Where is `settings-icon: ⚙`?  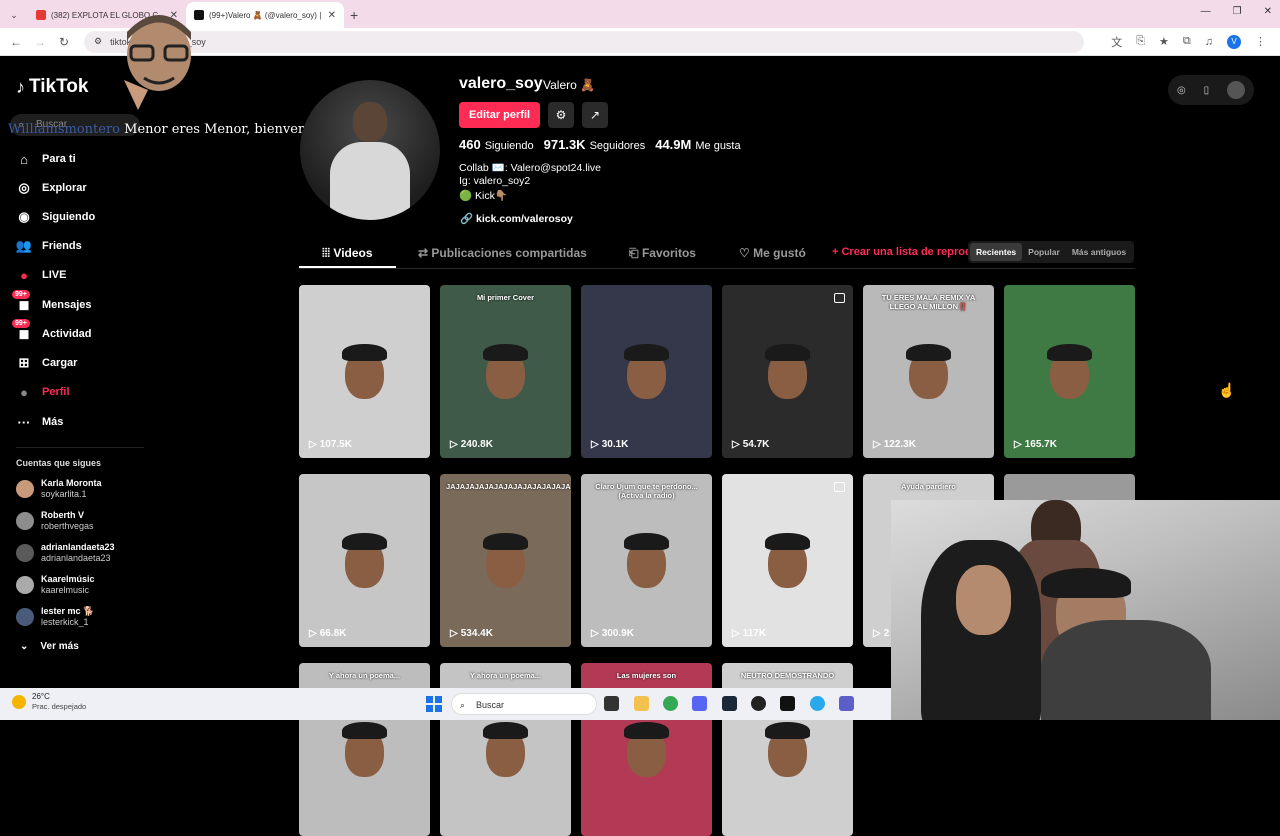 settings-icon: ⚙ is located at coordinates (561, 115).